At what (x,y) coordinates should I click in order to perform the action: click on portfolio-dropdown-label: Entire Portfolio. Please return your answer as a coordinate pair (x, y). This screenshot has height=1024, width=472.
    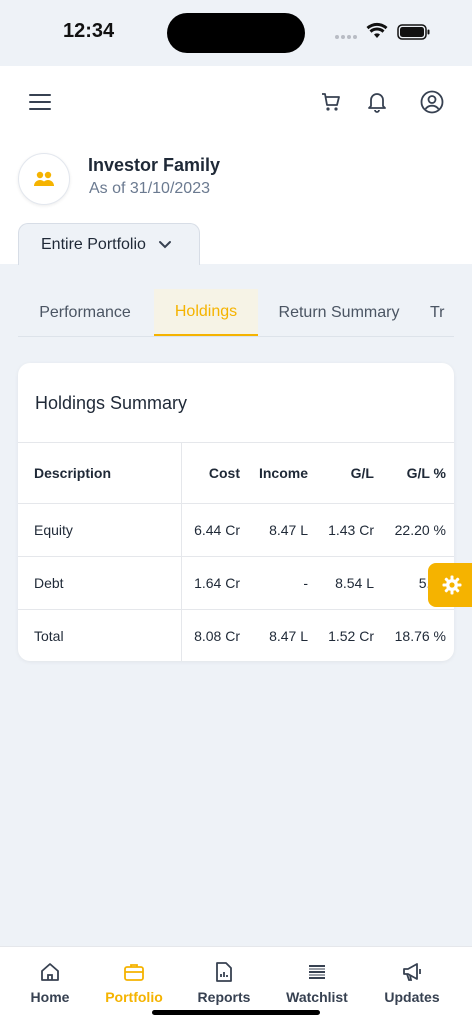
    Looking at the image, I should click on (93, 244).